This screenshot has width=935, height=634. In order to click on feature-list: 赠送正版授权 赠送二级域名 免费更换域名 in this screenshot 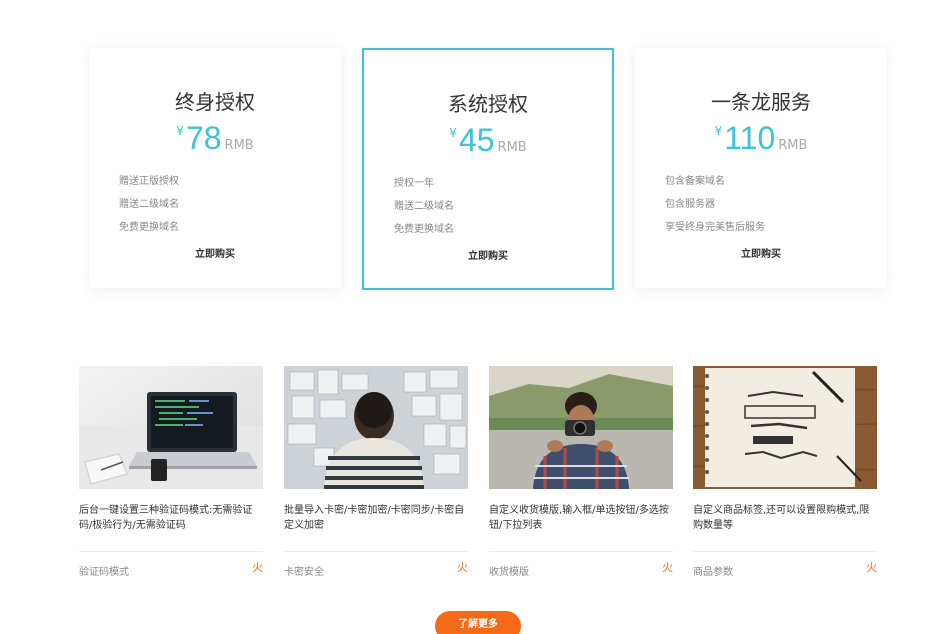, I will do `click(149, 209)`.